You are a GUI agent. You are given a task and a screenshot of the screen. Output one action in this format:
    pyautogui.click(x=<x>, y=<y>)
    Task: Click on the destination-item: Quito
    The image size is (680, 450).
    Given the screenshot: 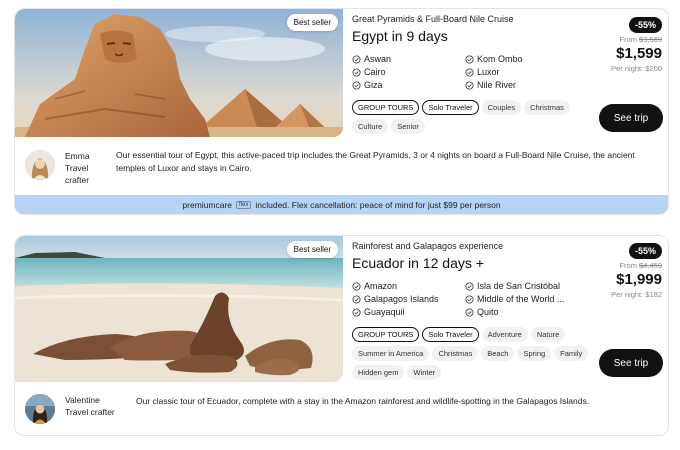 What is the action you would take?
    pyautogui.click(x=525, y=312)
    